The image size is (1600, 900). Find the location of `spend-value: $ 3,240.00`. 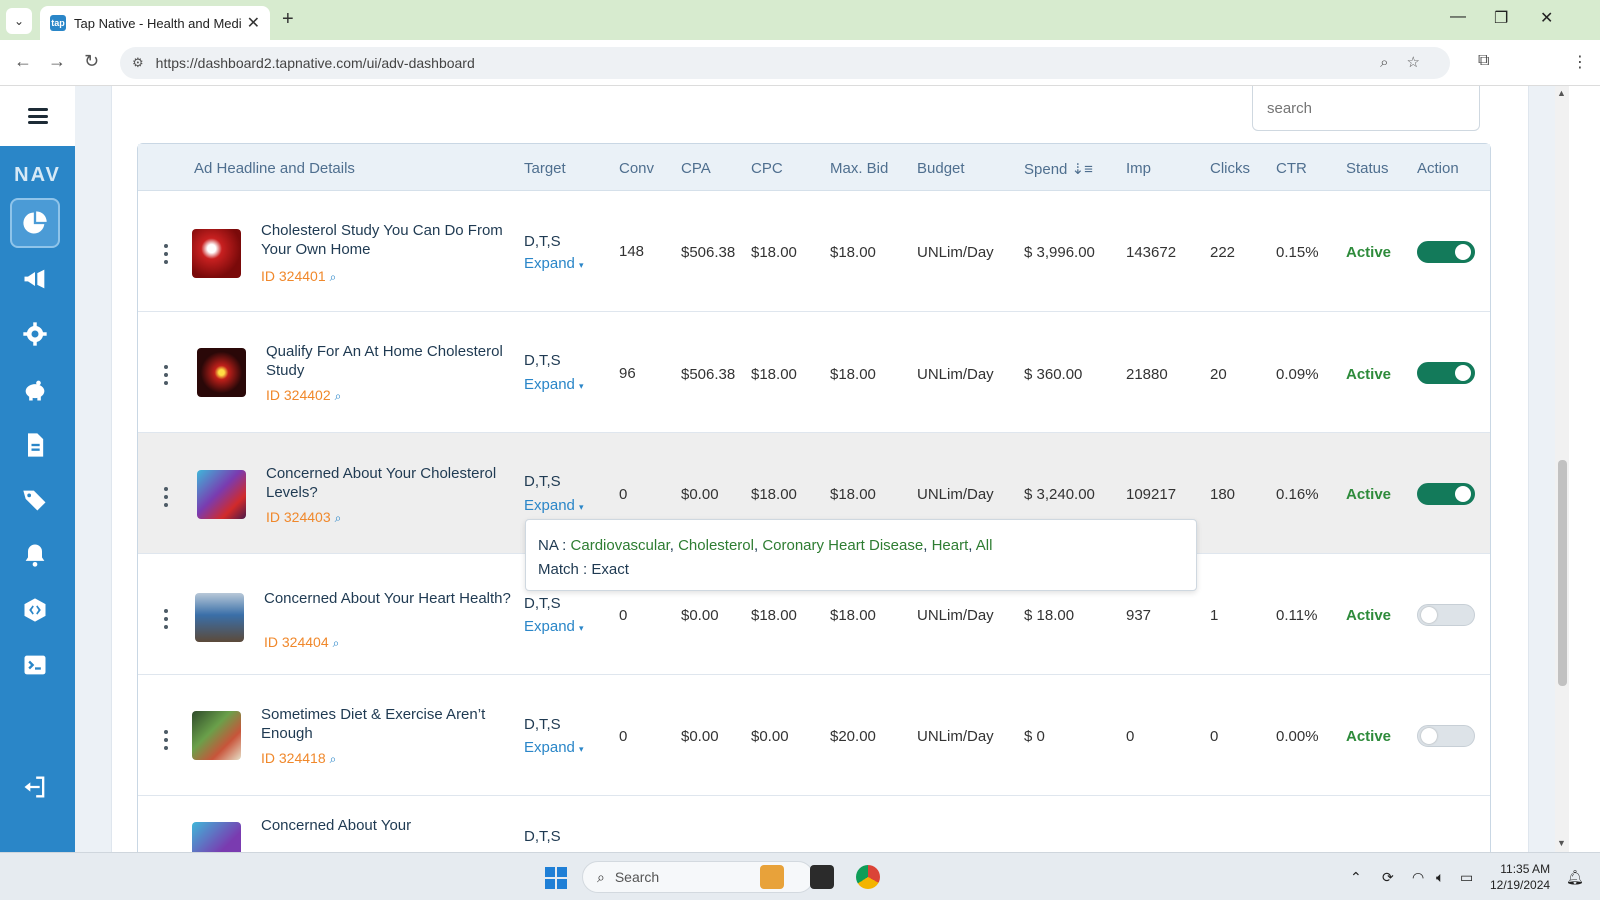

spend-value: $ 3,240.00 is located at coordinates (1059, 494).